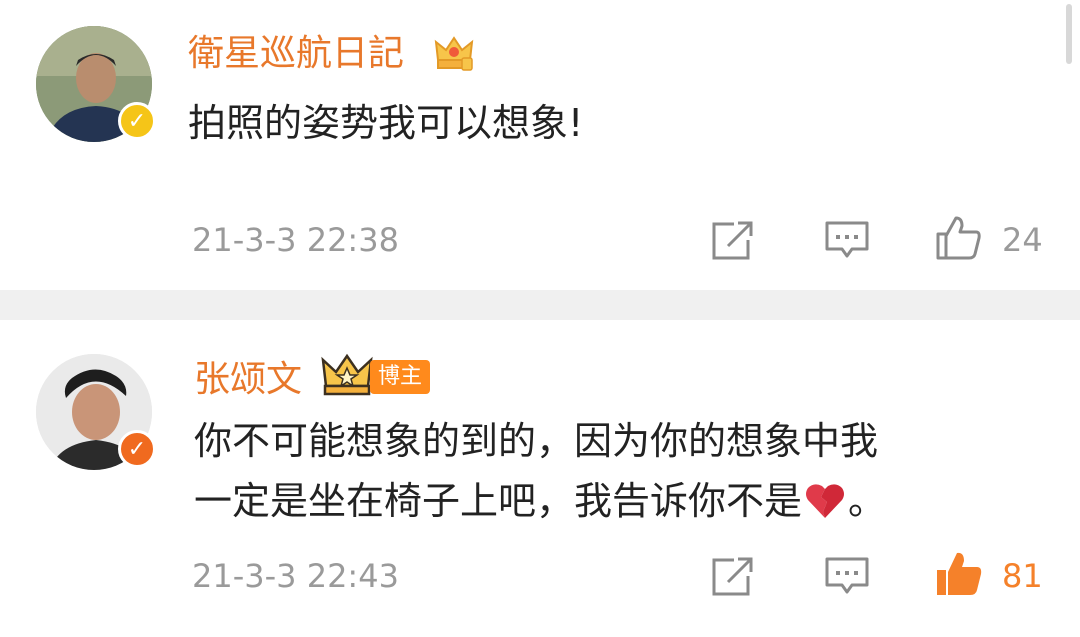 This screenshot has height=637, width=1080. I want to click on like-icon, so click(959, 238).